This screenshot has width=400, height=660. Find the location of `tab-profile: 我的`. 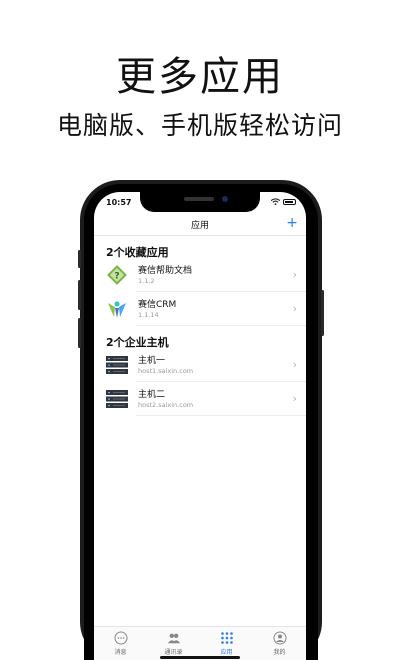

tab-profile: 我的 is located at coordinates (279, 643).